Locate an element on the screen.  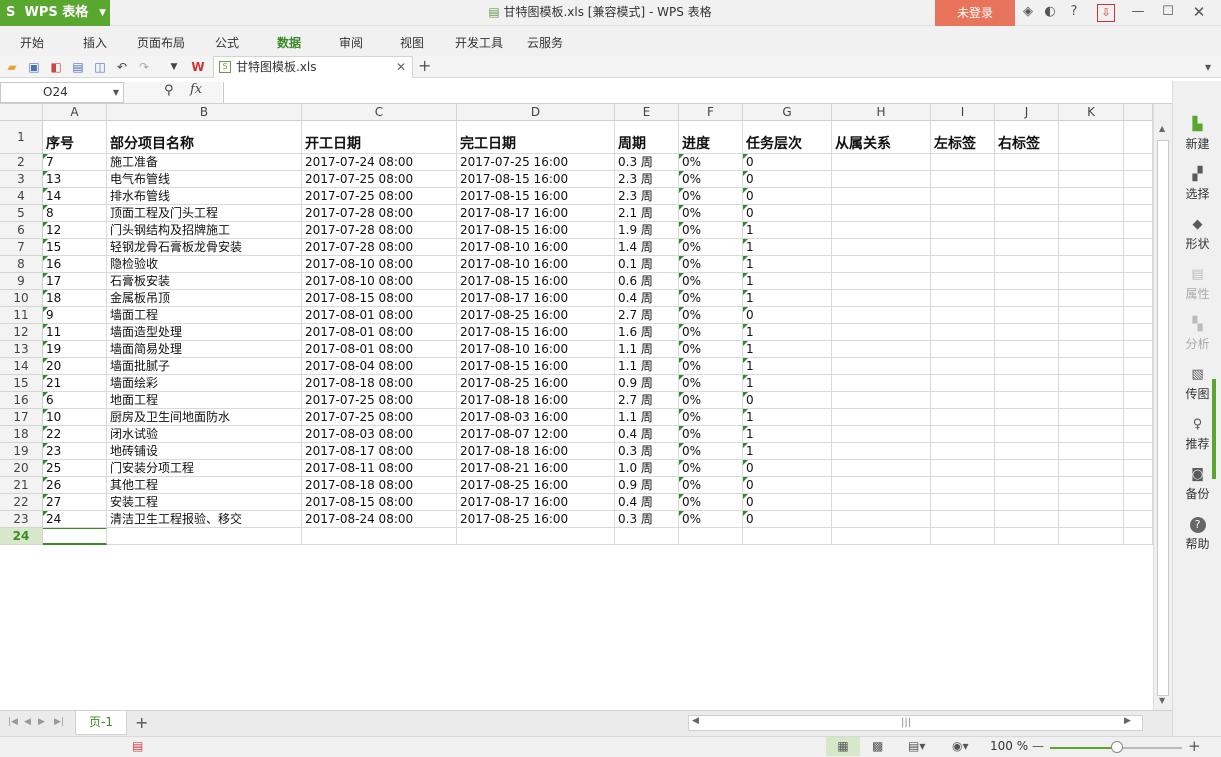
reading-mode-icon: ◉▾ is located at coordinates (960, 746).